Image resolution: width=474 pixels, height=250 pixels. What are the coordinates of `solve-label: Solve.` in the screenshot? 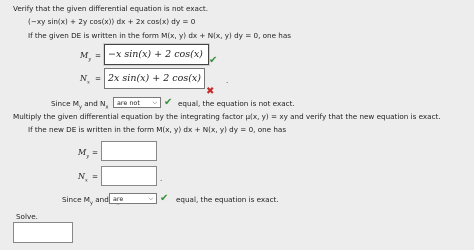 It's located at (27, 216).